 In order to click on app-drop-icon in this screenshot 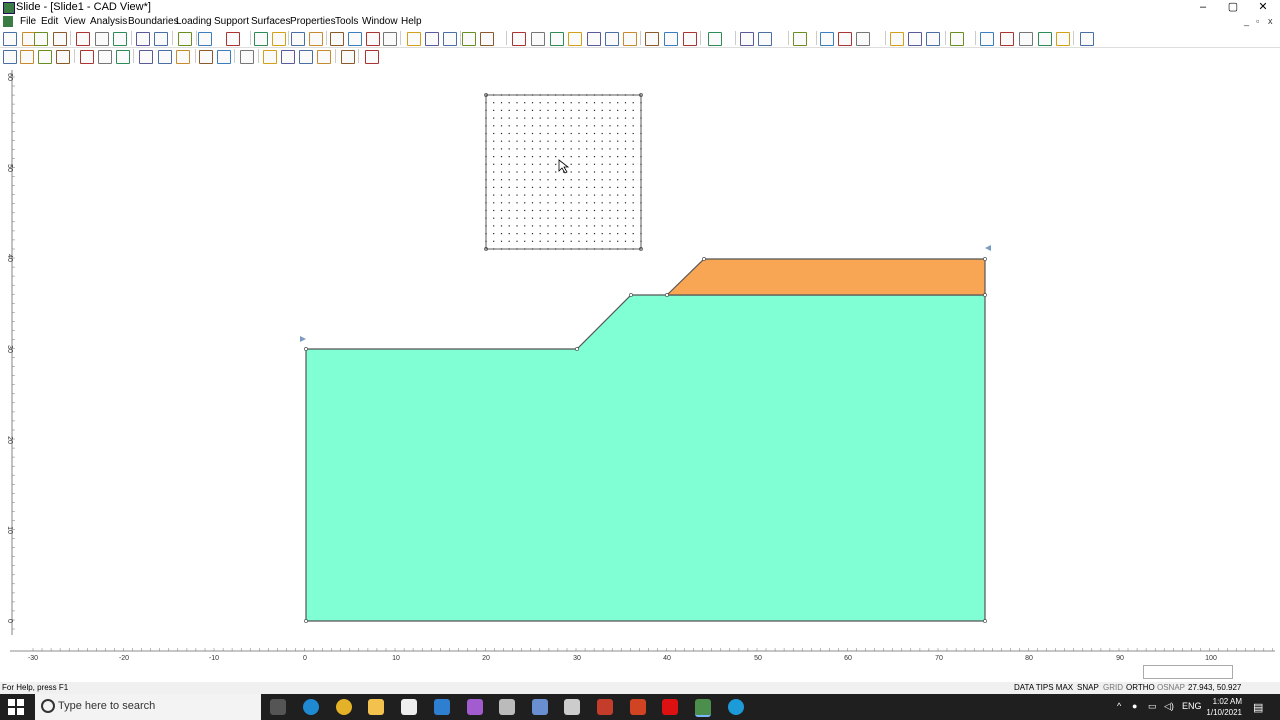, I will do `click(475, 707)`.